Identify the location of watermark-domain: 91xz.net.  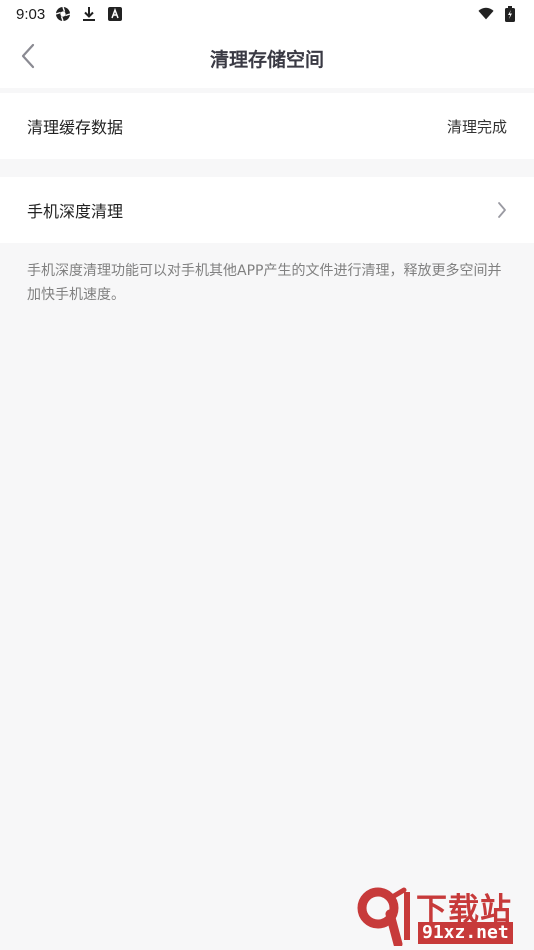
(465, 933).